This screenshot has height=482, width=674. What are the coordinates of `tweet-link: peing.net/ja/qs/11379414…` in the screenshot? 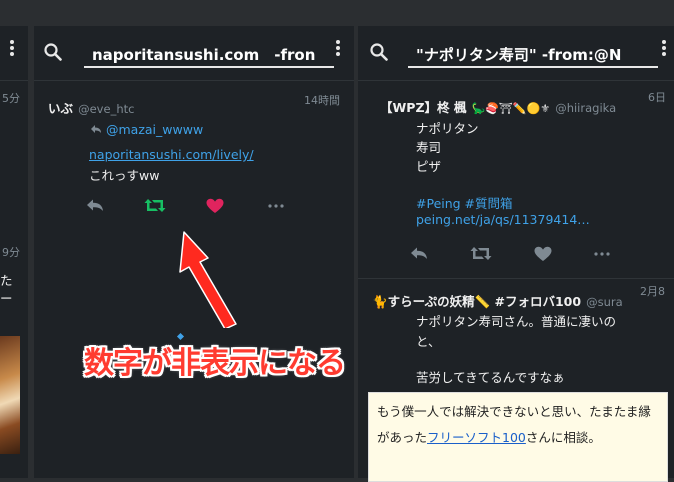 It's located at (503, 219).